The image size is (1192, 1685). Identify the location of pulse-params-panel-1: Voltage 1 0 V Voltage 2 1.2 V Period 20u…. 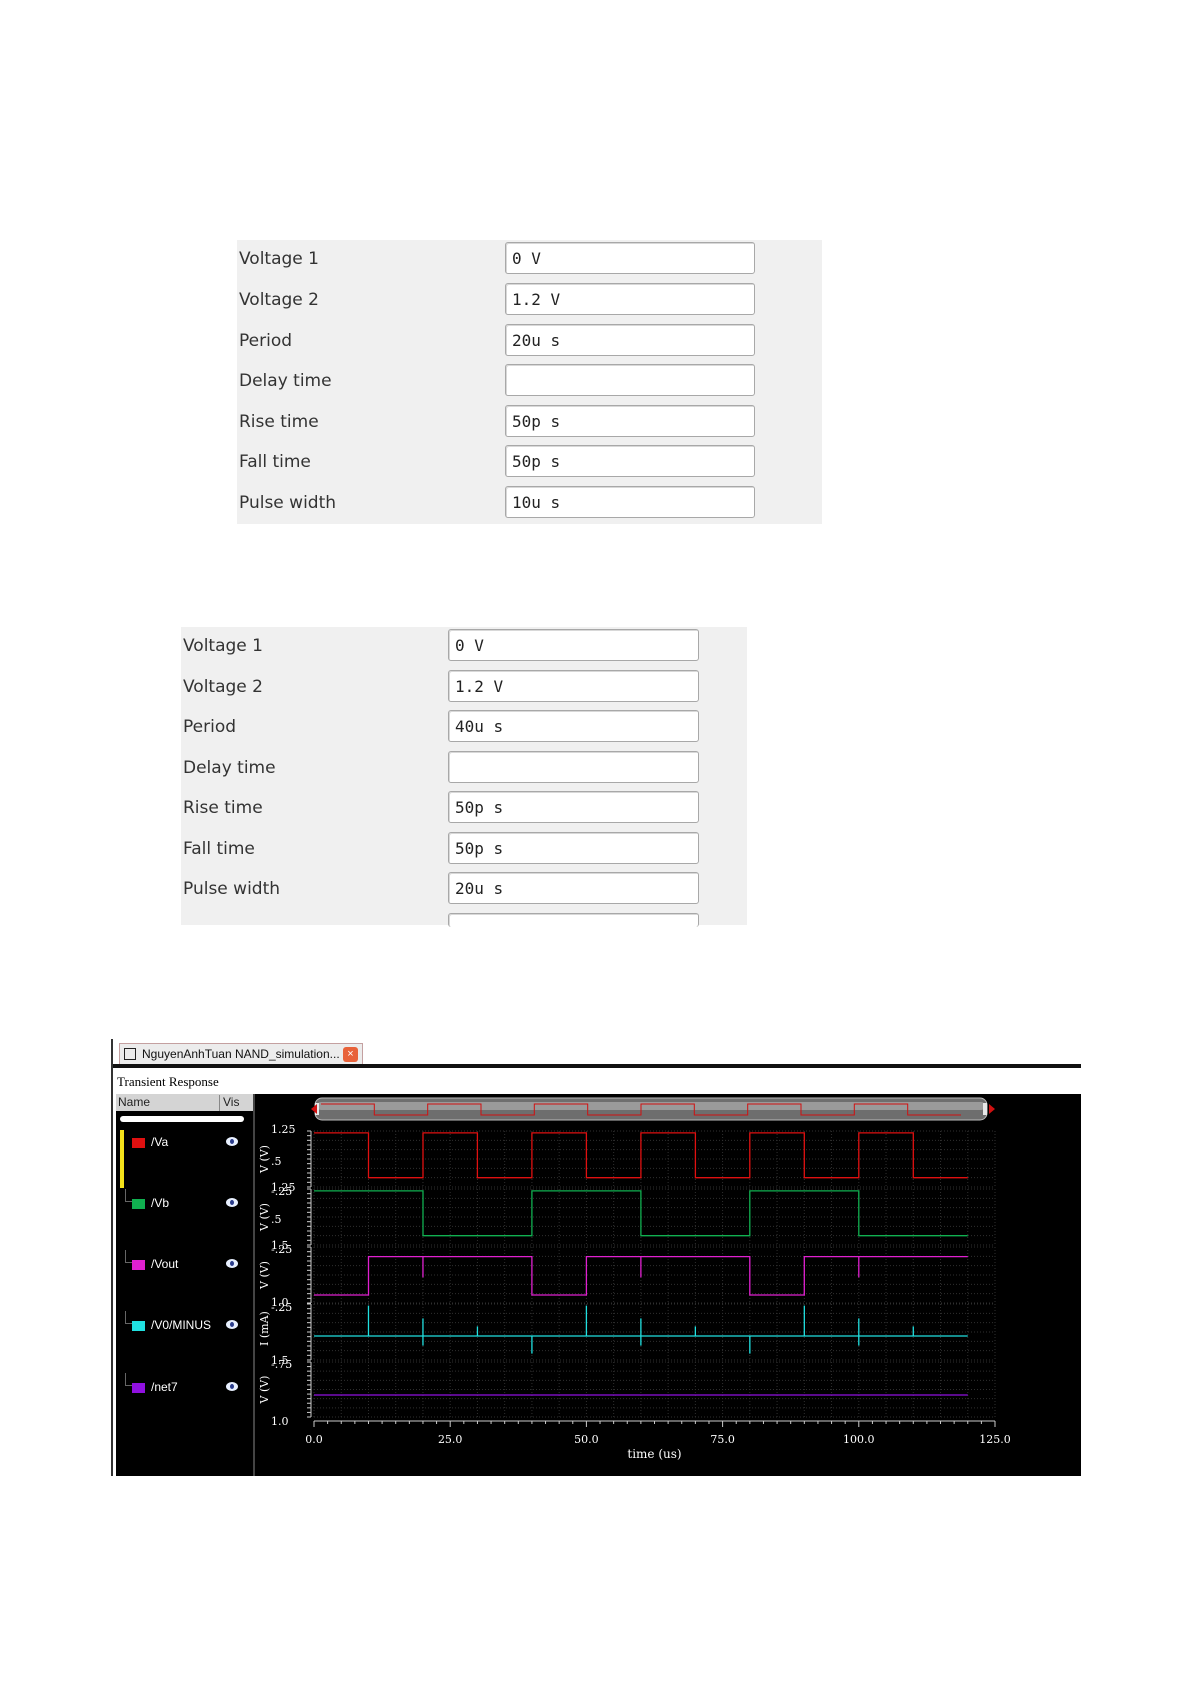
(529, 382).